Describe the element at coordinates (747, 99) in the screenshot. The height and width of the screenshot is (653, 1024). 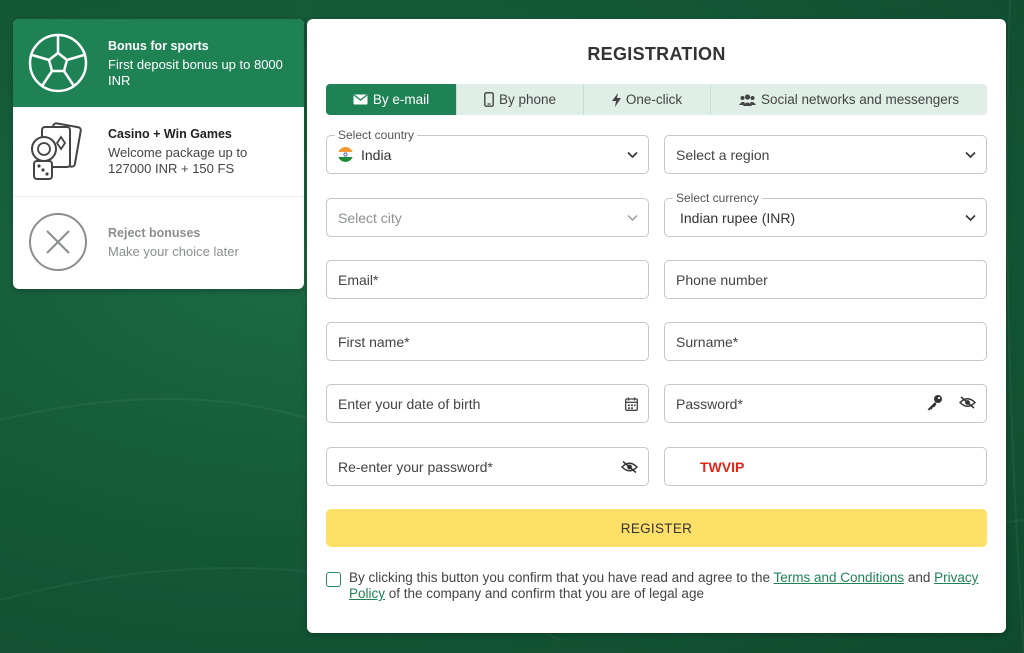
I see `users-icon` at that location.